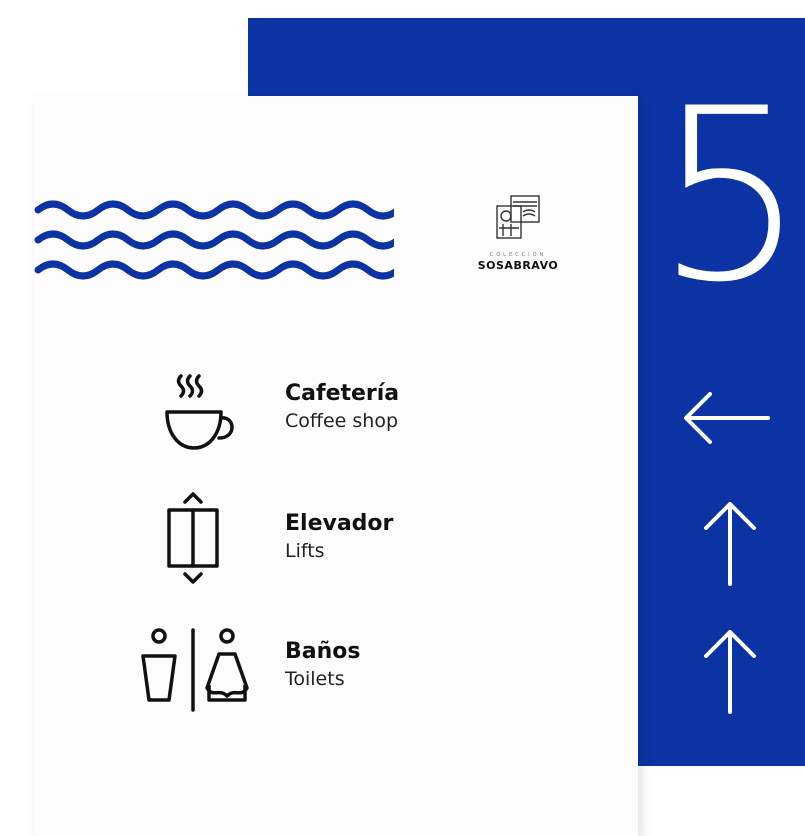  What do you see at coordinates (193, 538) in the screenshot?
I see `elevator-icon` at bounding box center [193, 538].